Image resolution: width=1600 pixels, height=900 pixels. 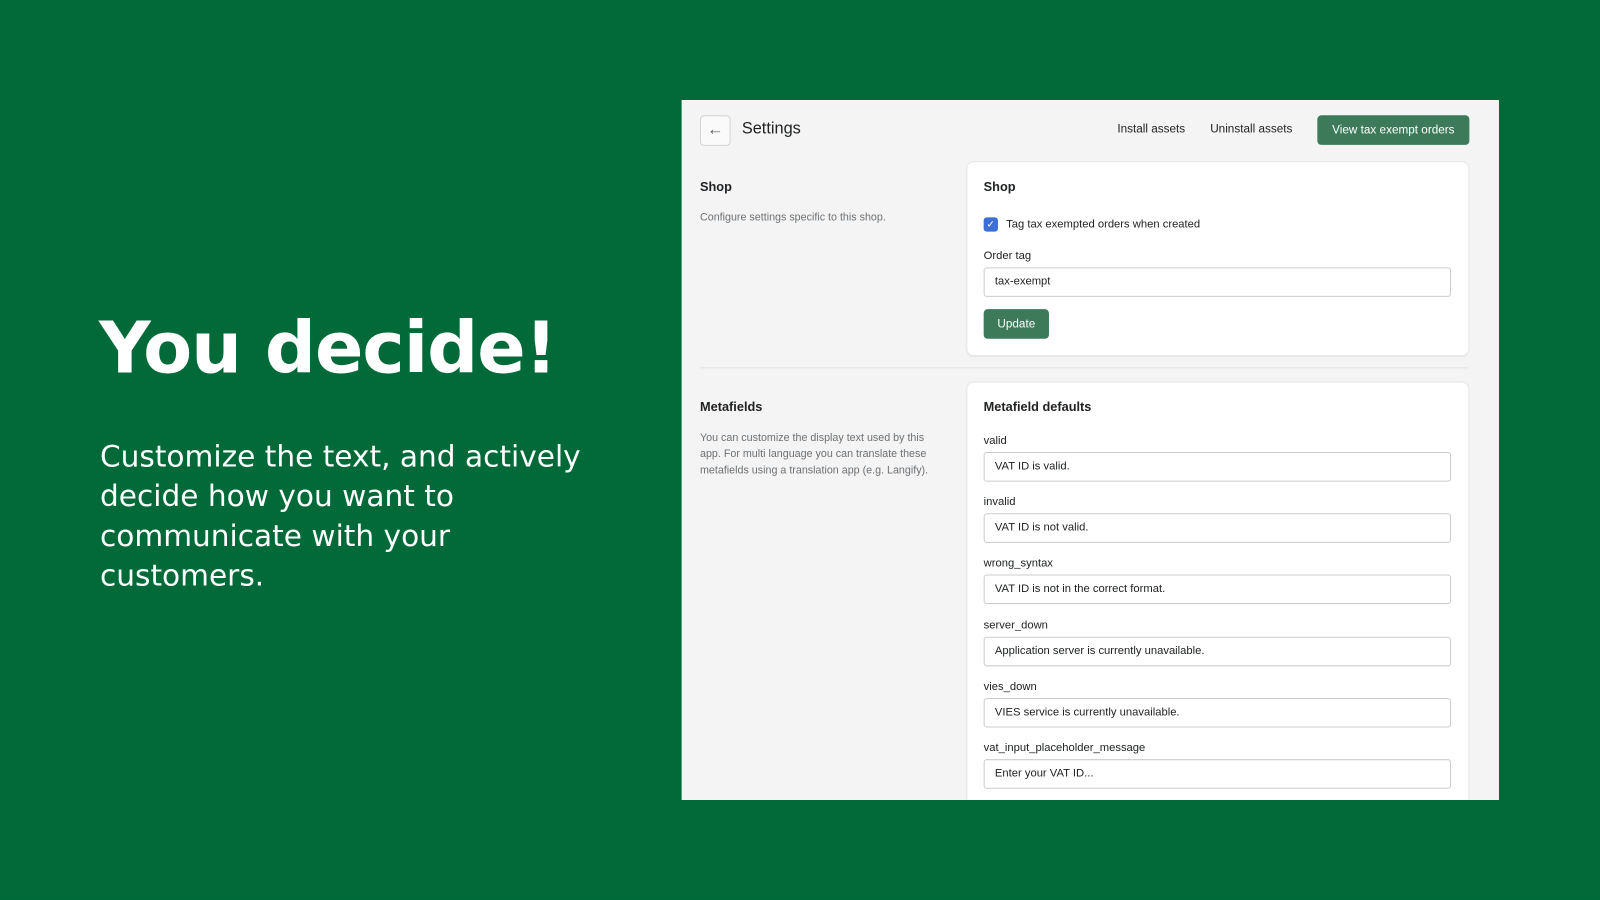 What do you see at coordinates (731, 407) in the screenshot?
I see `metafields-section-title: Metafields` at bounding box center [731, 407].